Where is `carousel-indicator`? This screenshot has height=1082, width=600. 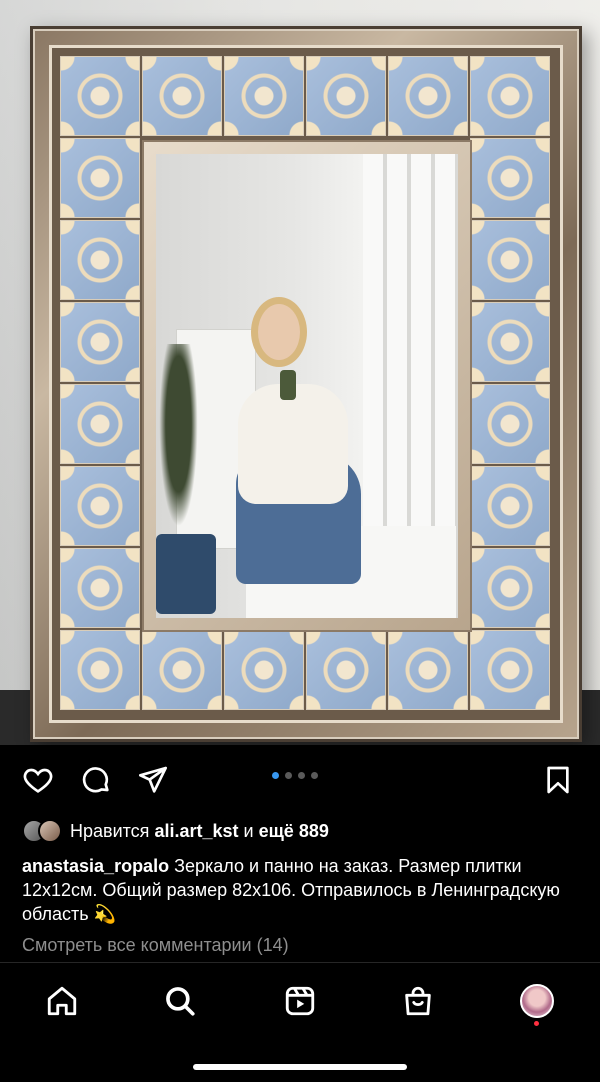 carousel-indicator is located at coordinates (295, 775).